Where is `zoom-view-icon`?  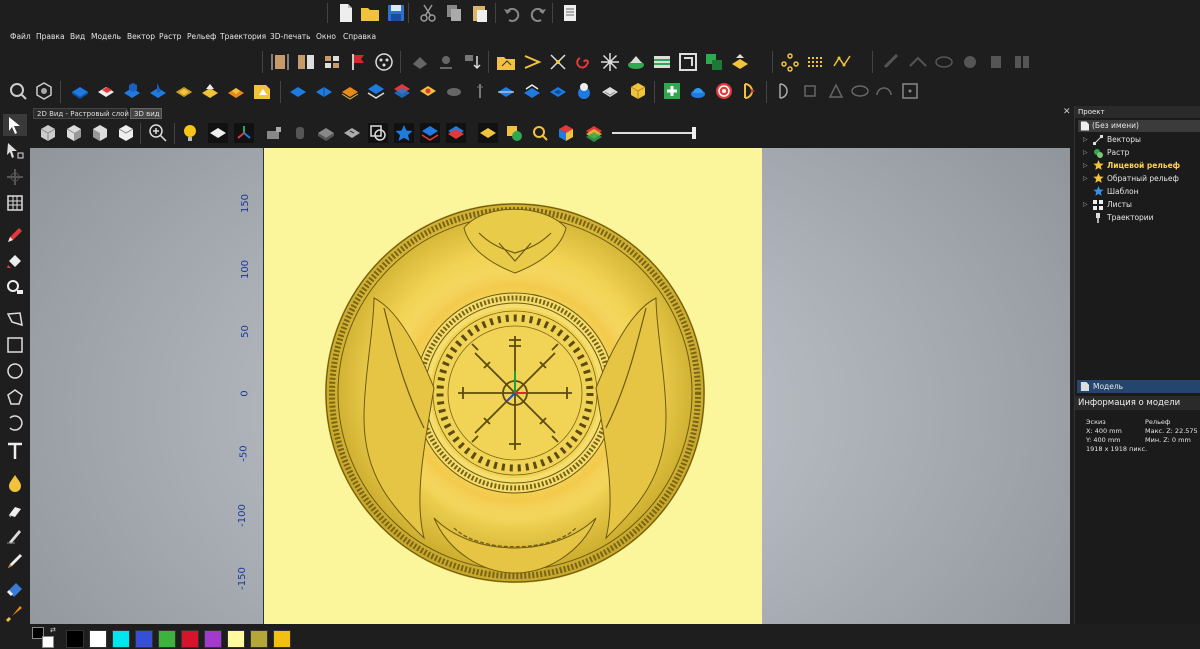 zoom-view-icon is located at coordinates (158, 133).